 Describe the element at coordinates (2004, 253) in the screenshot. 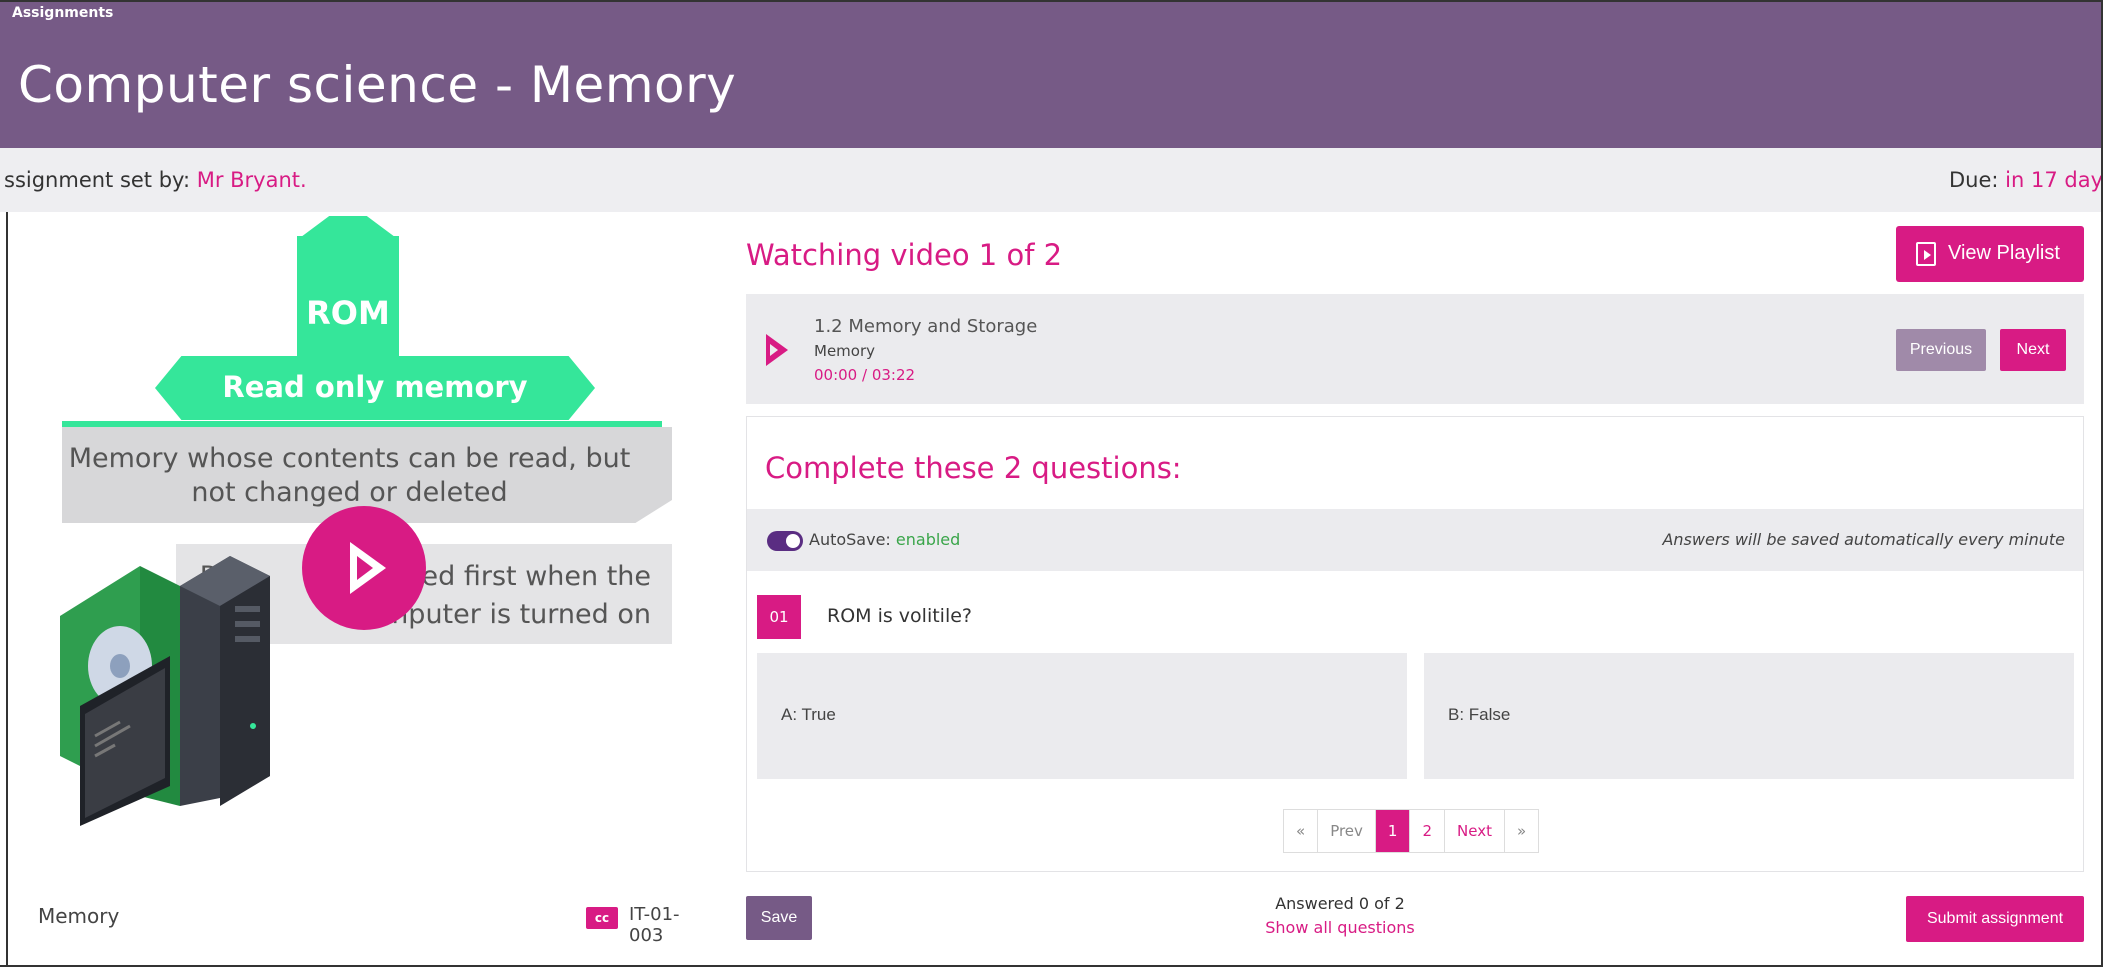

I see `view-playlist-label: View Playlist` at that location.